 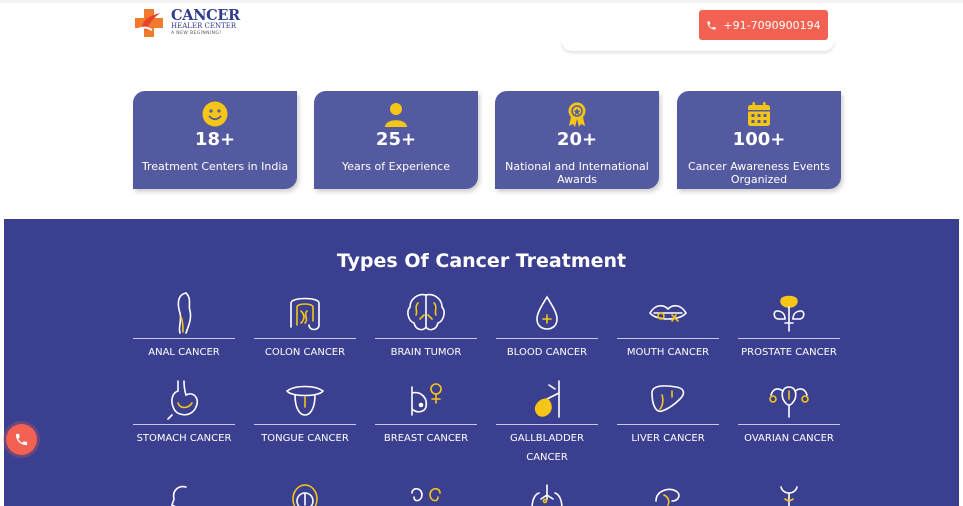 What do you see at coordinates (759, 173) in the screenshot?
I see `stat-label: Cancer Awareness Events Organized` at bounding box center [759, 173].